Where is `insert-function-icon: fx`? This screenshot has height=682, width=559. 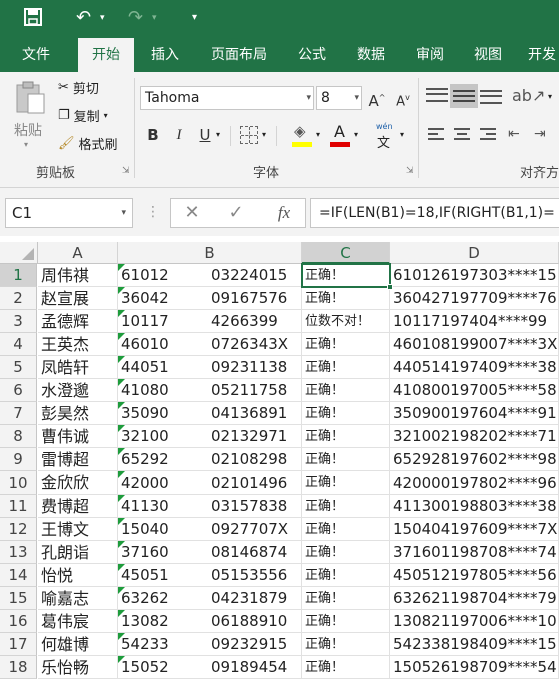 insert-function-icon: fx is located at coordinates (284, 213).